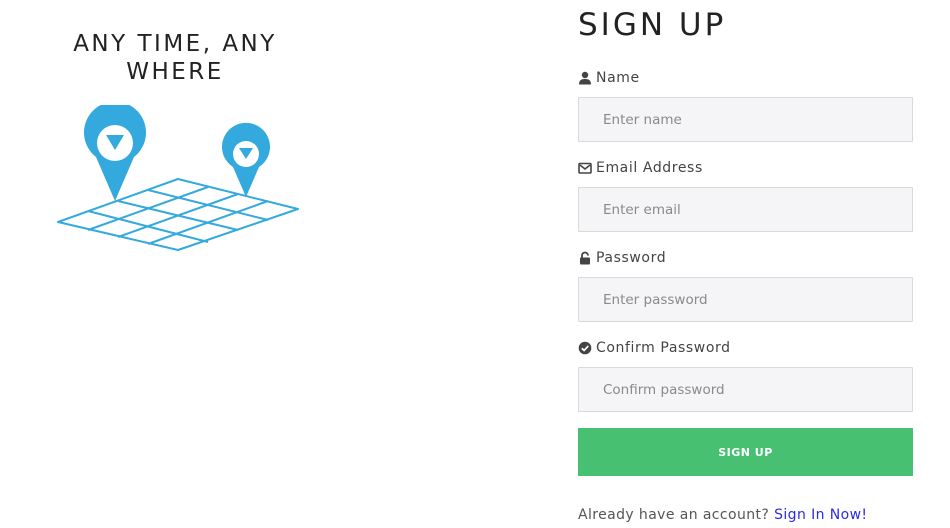 This screenshot has width=950, height=528. Describe the element at coordinates (745, 452) in the screenshot. I see `sign-up-button: SIGN UP` at that location.